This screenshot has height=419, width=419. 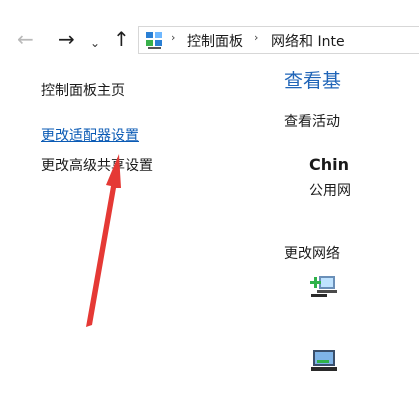 What do you see at coordinates (121, 39) in the screenshot?
I see `up-arrow-icon: ↑` at bounding box center [121, 39].